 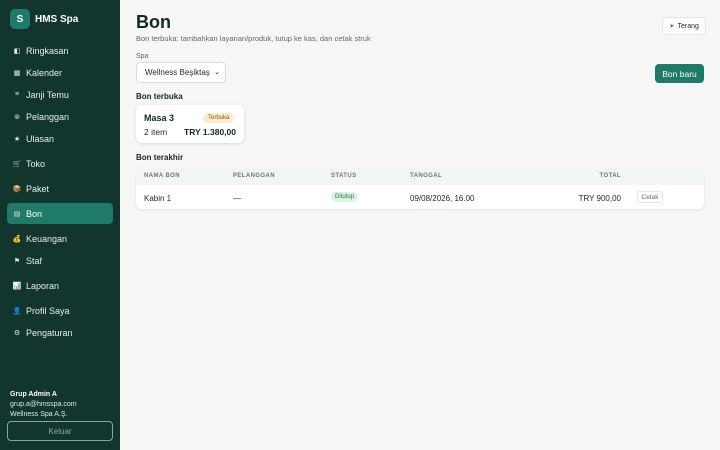 What do you see at coordinates (17, 117) in the screenshot?
I see `sidebar-item-icon: ⊚` at bounding box center [17, 117].